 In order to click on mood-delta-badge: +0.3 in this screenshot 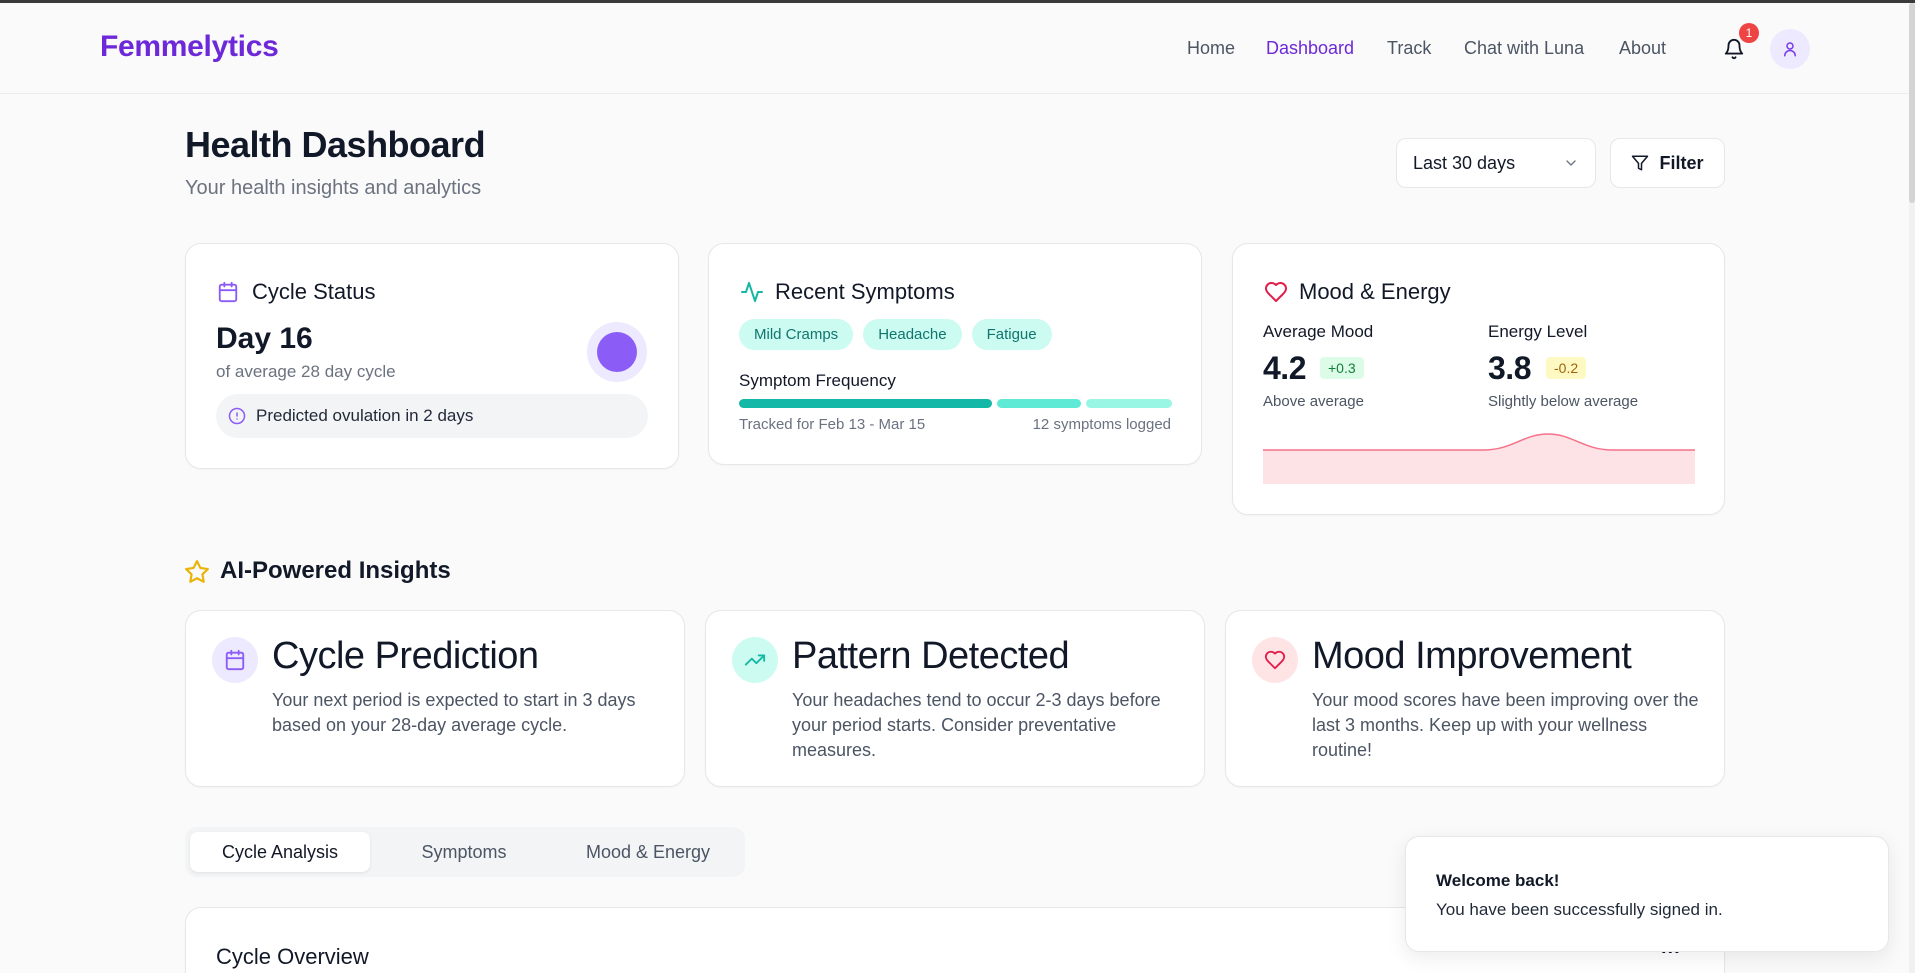, I will do `click(1342, 368)`.